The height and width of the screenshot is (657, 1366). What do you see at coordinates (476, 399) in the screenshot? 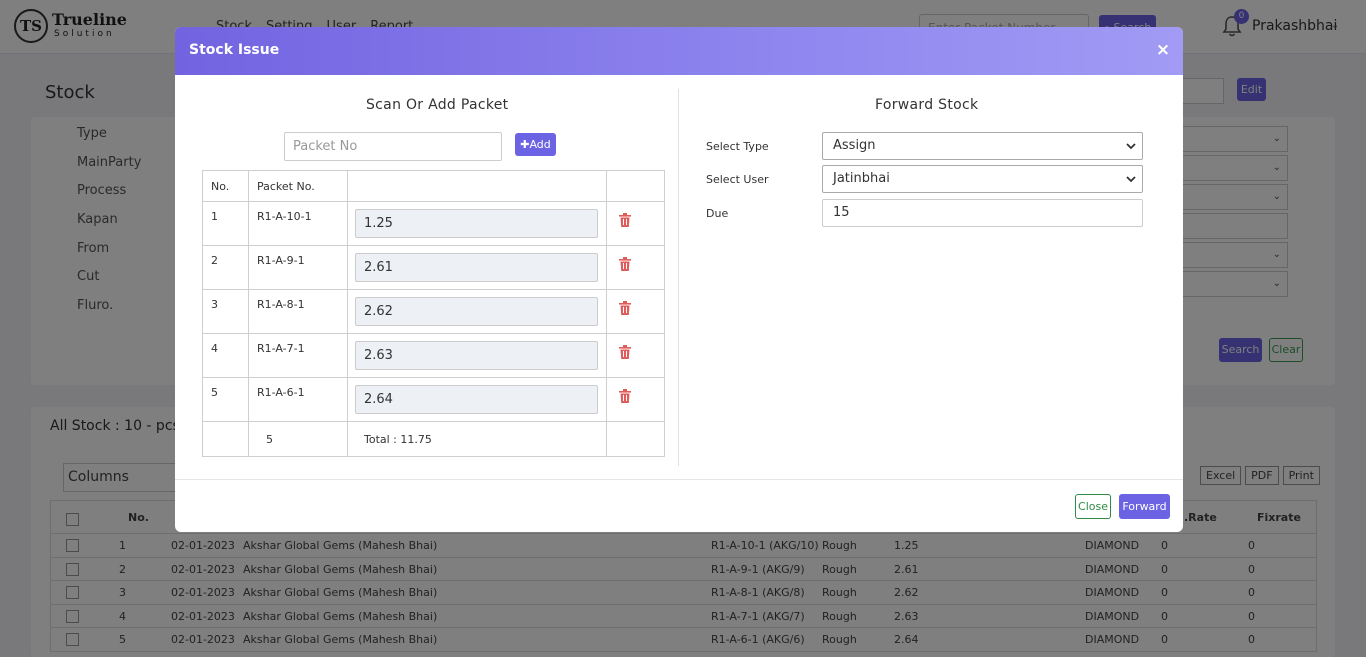
I see `packet-weight-field: 2.64` at bounding box center [476, 399].